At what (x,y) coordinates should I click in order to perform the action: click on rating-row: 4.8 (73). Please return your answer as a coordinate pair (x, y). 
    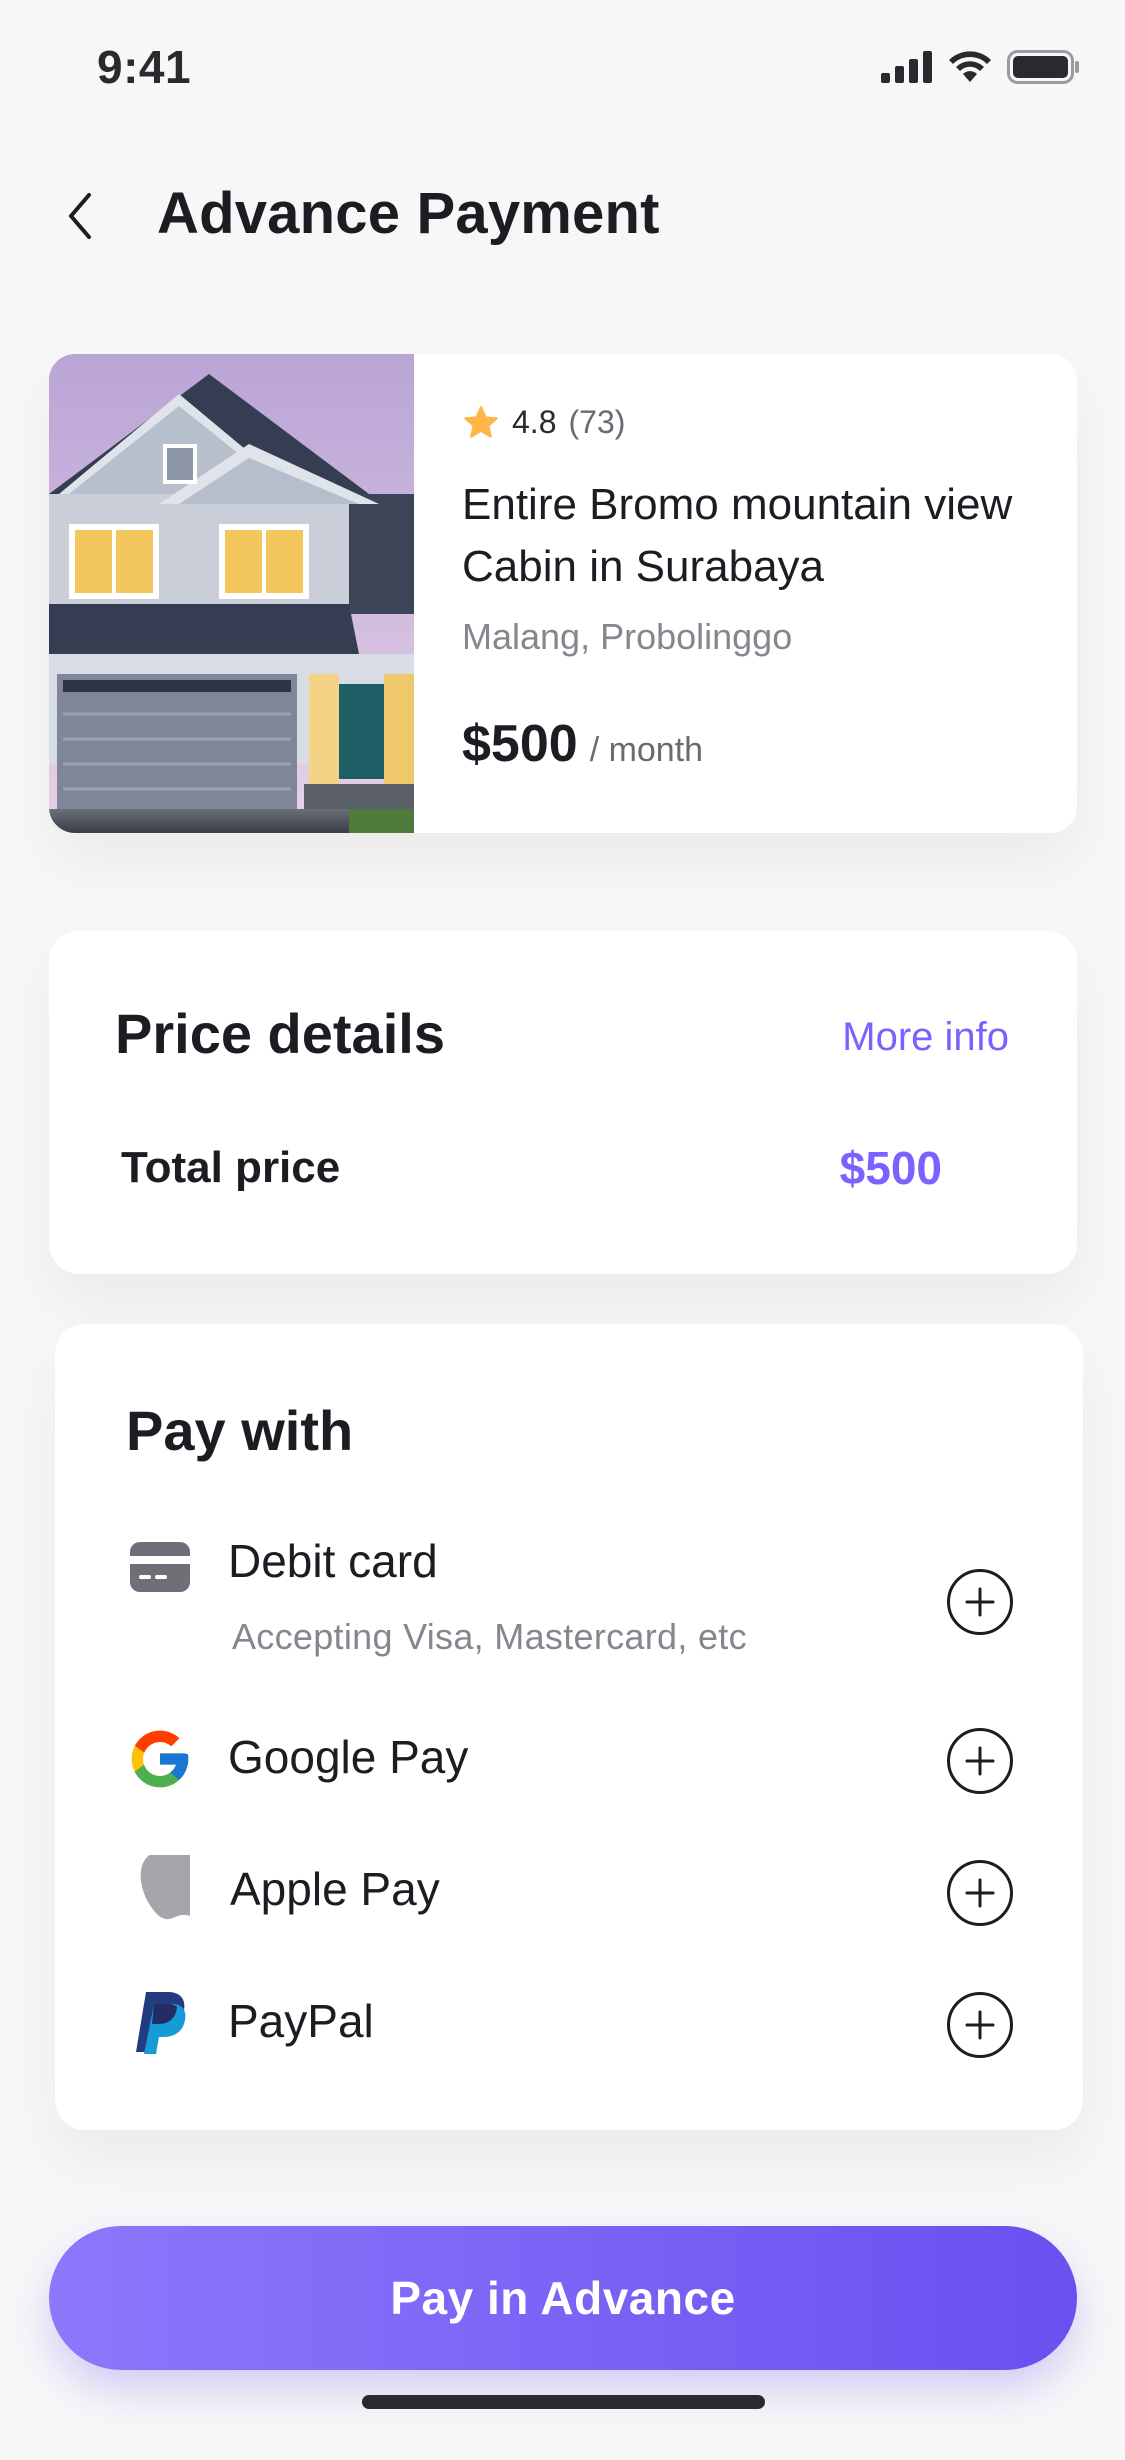
    Looking at the image, I should click on (543, 422).